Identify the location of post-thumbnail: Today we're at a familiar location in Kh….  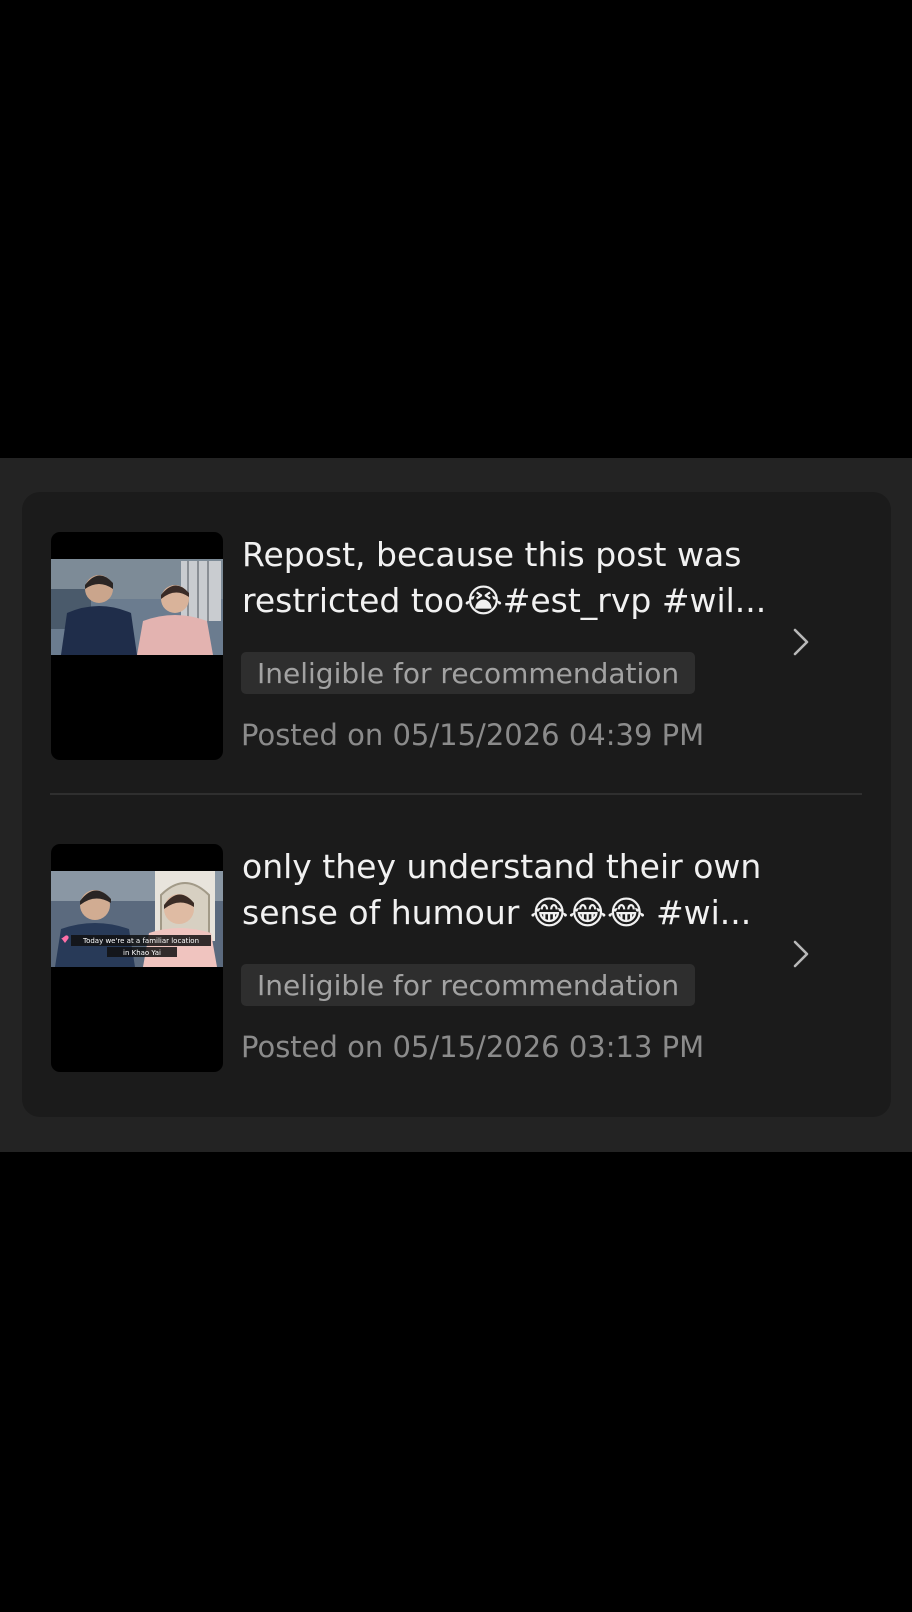
(137, 958).